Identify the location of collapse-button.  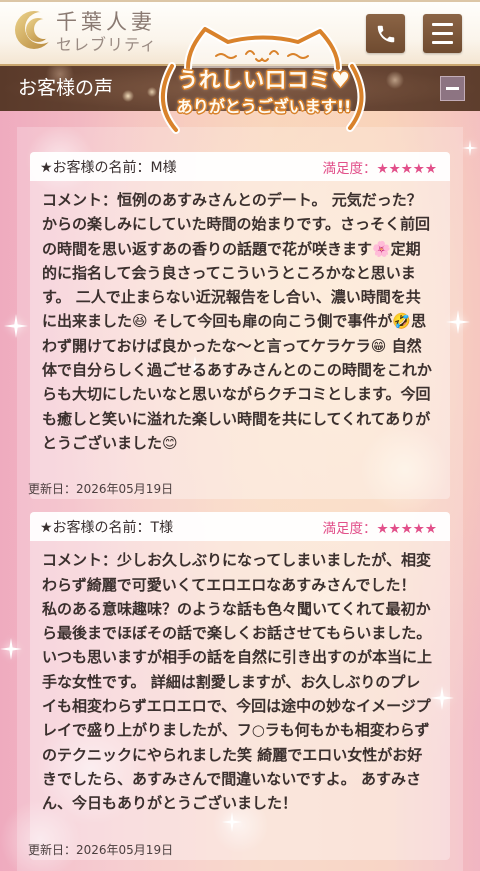
(452, 88).